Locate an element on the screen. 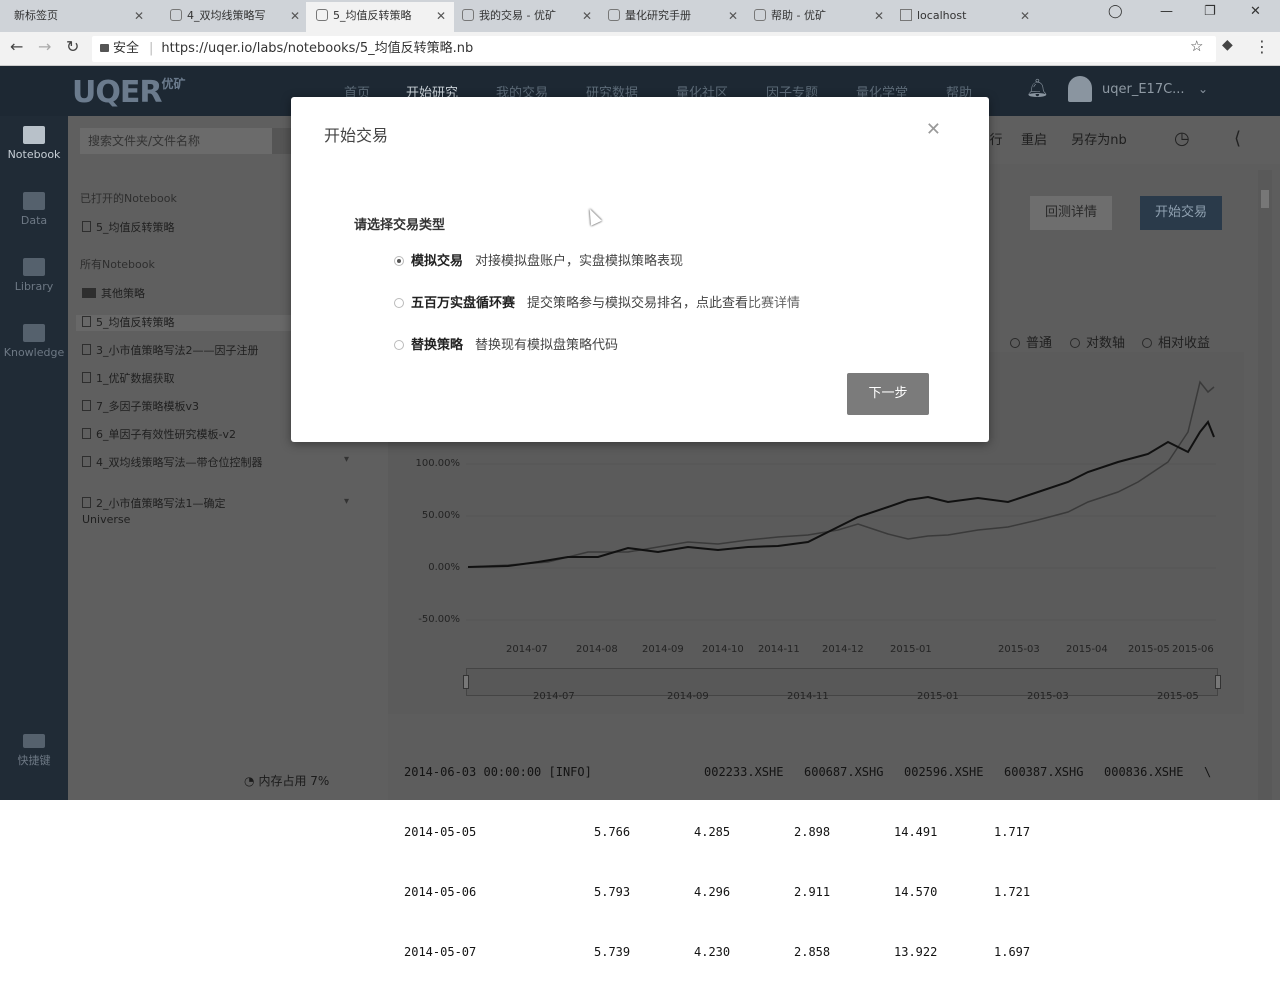  df-cell: 4.285 is located at coordinates (712, 832).